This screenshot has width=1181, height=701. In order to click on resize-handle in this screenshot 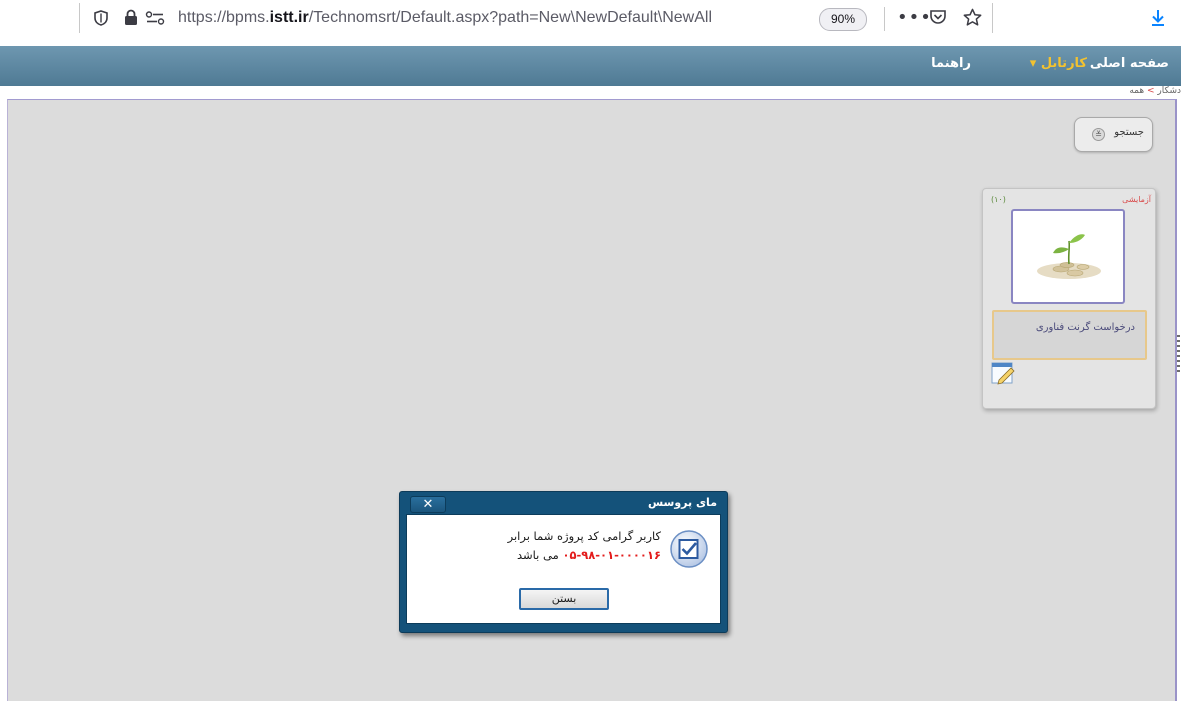, I will do `click(1178, 355)`.